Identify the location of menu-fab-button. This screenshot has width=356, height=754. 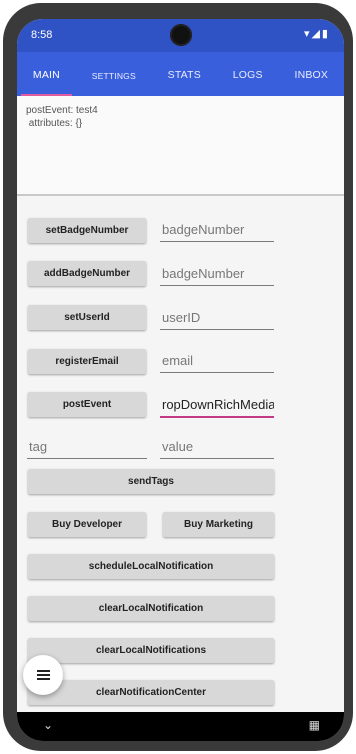
(43, 675).